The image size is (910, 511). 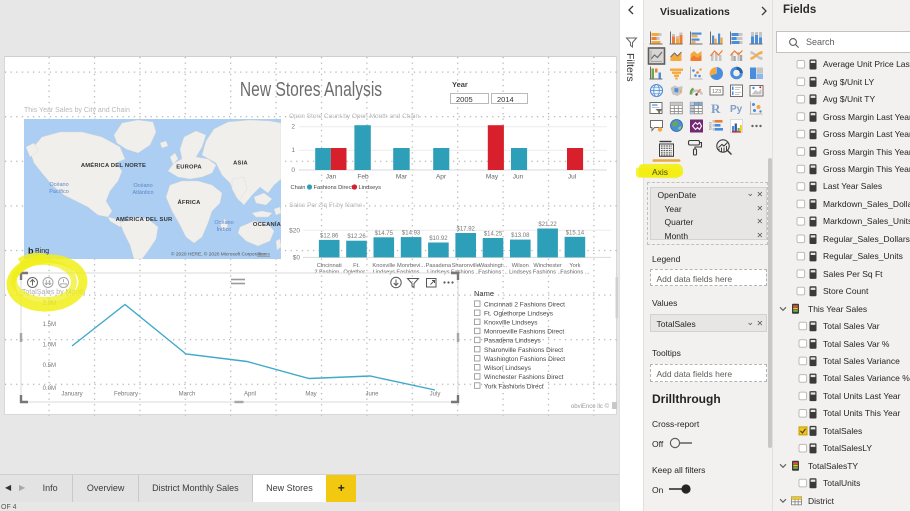 I want to click on svg-text: 1, so click(x=293, y=150).